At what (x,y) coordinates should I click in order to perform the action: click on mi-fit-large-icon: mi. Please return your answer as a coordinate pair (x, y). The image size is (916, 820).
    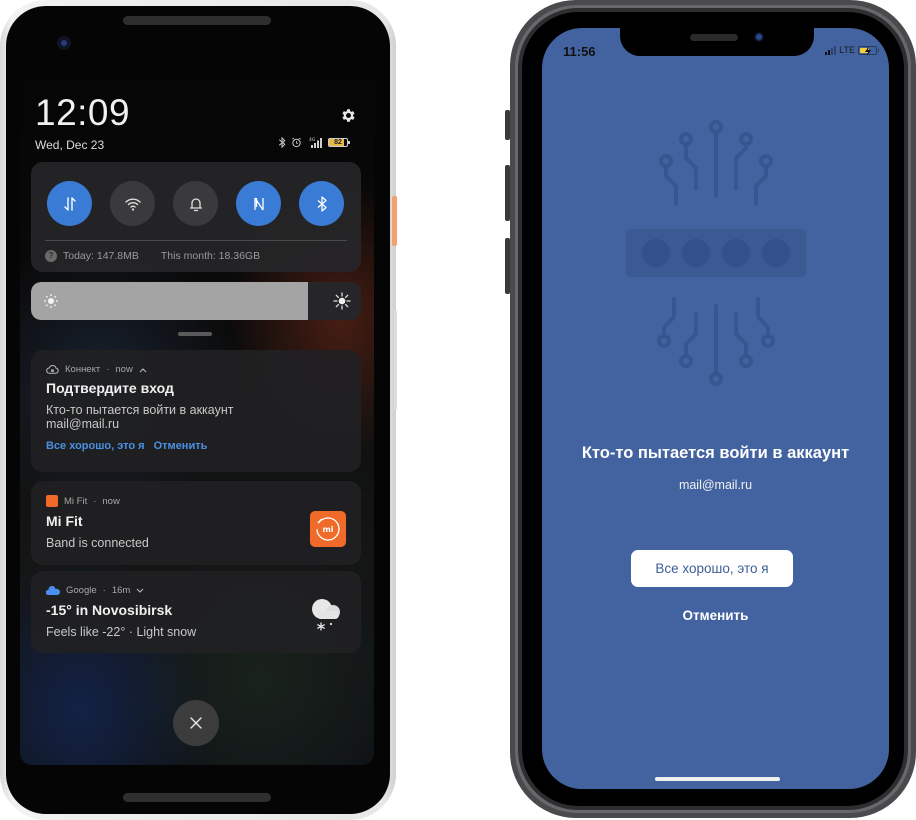
    Looking at the image, I should click on (328, 529).